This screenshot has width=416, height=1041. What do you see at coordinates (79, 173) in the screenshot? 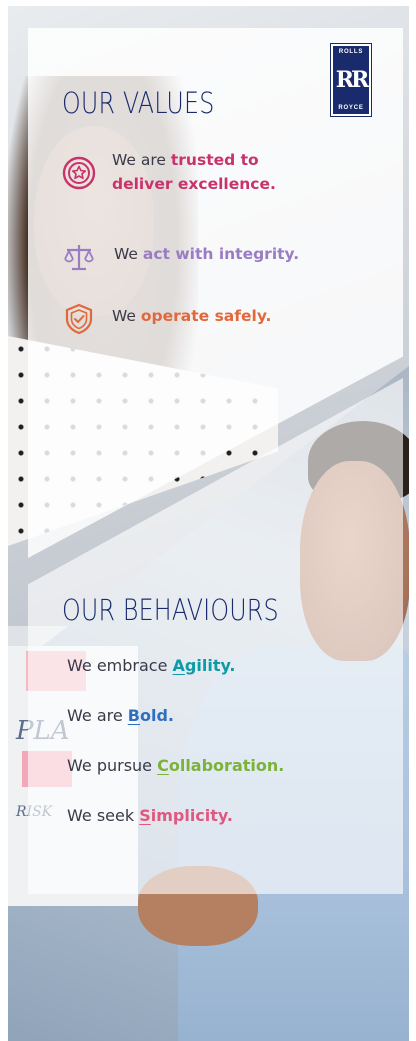
I see `star-badge-icon` at bounding box center [79, 173].